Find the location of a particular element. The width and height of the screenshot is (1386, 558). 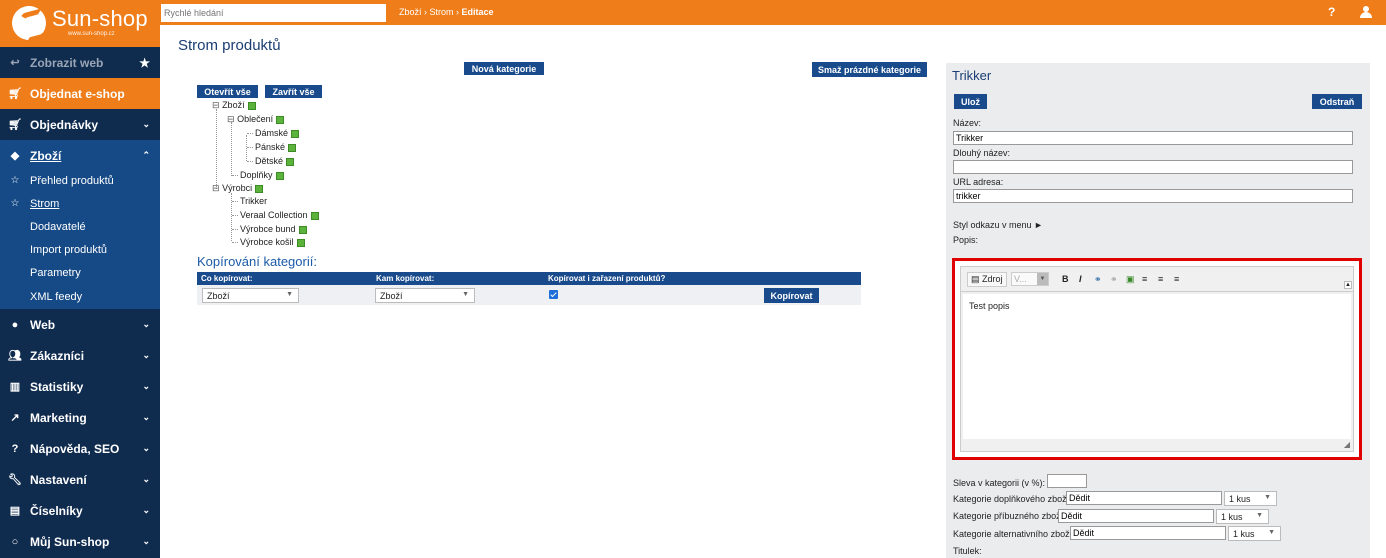

related-category-label: Kategorie příbuzného zboží: is located at coordinates (1009, 516).